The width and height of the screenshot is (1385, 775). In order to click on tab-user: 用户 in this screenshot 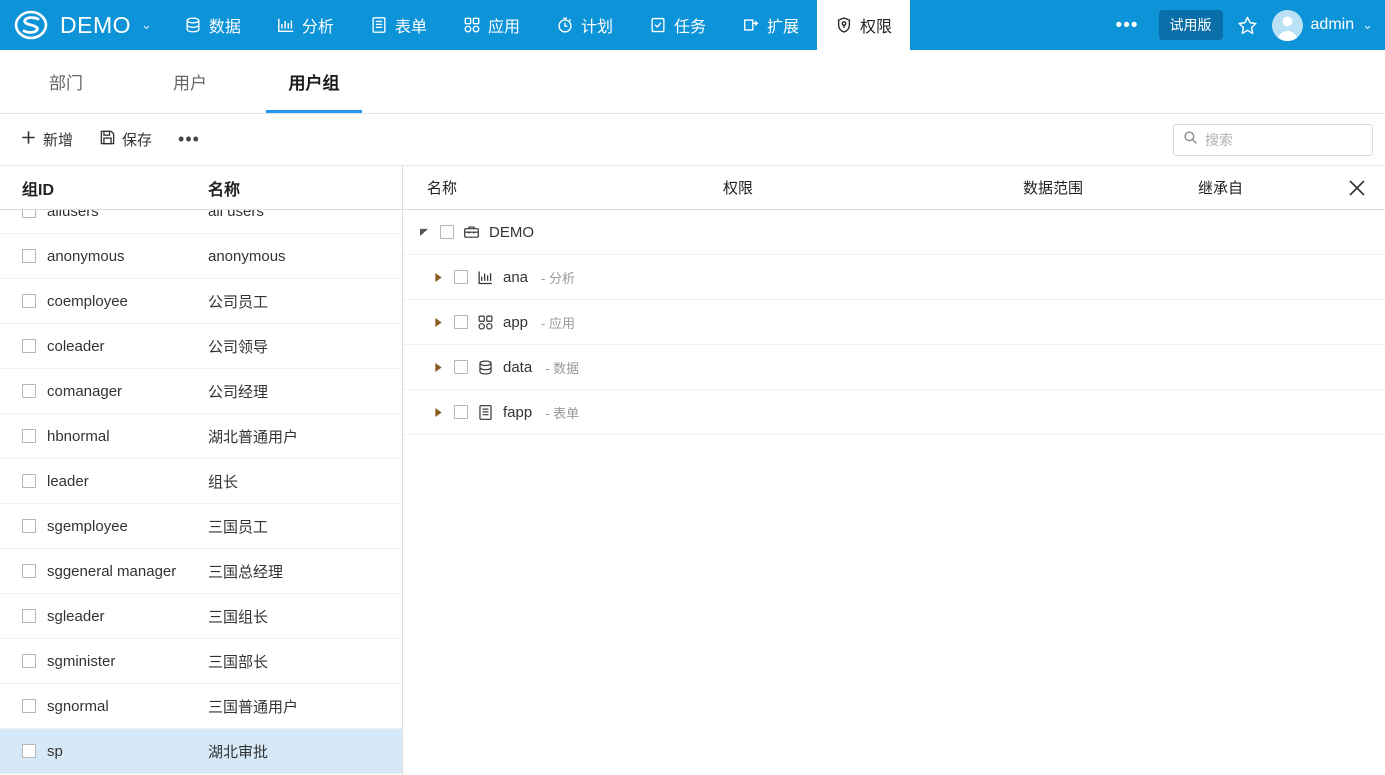, I will do `click(190, 81)`.